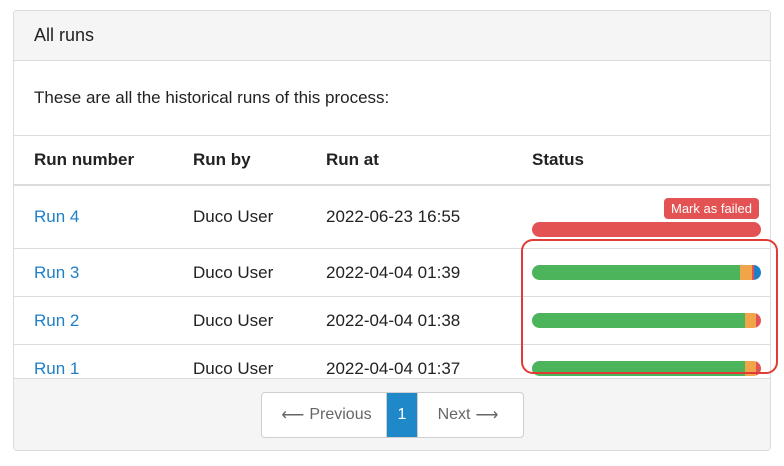  Describe the element at coordinates (56, 368) in the screenshot. I see `run-1-link: Run 1` at that location.